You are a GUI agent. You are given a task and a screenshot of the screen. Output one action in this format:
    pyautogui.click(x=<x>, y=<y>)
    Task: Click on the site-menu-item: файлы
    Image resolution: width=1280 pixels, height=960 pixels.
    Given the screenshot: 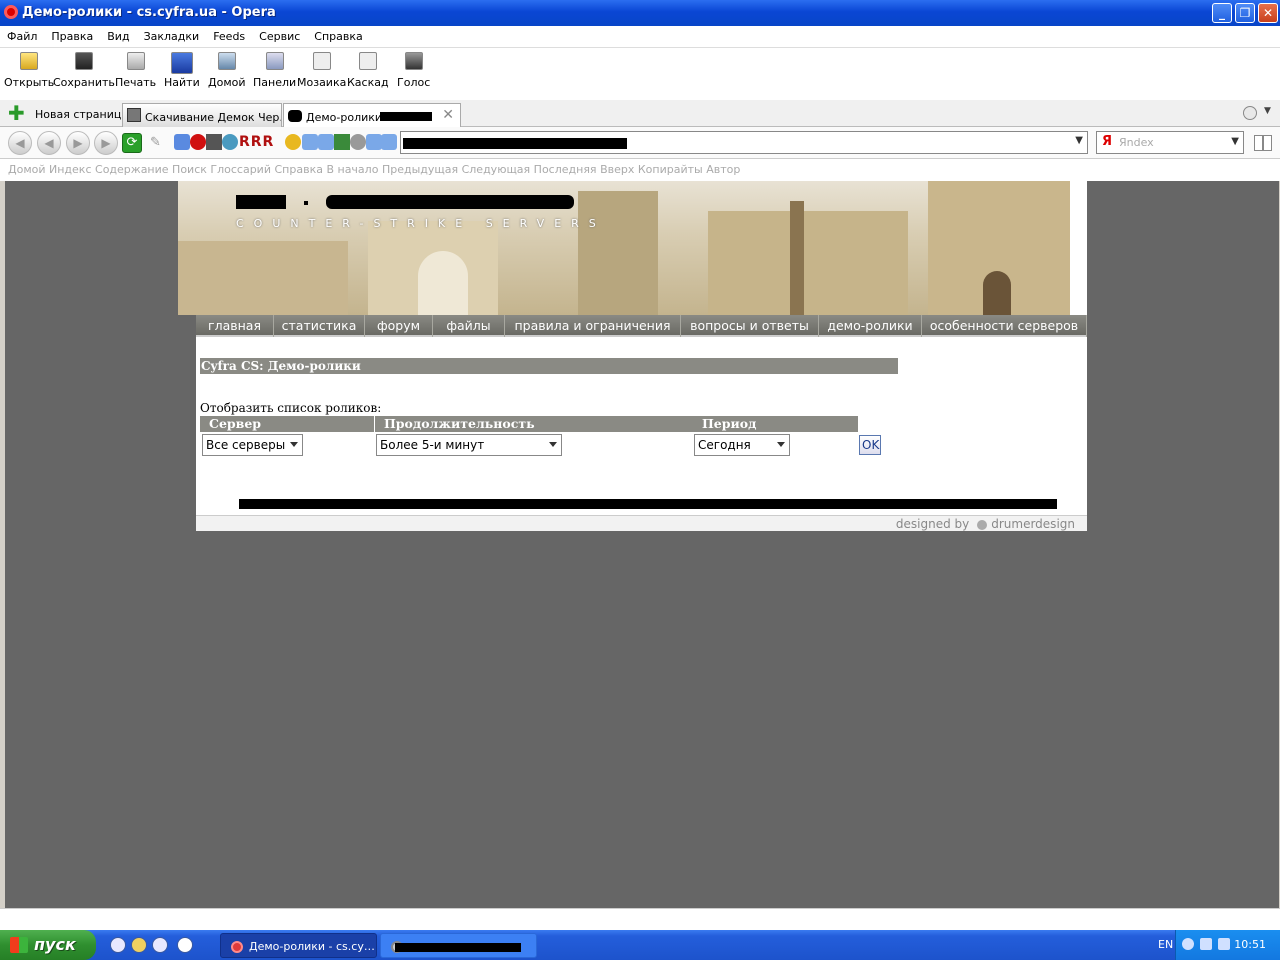 What is the action you would take?
    pyautogui.click(x=469, y=326)
    